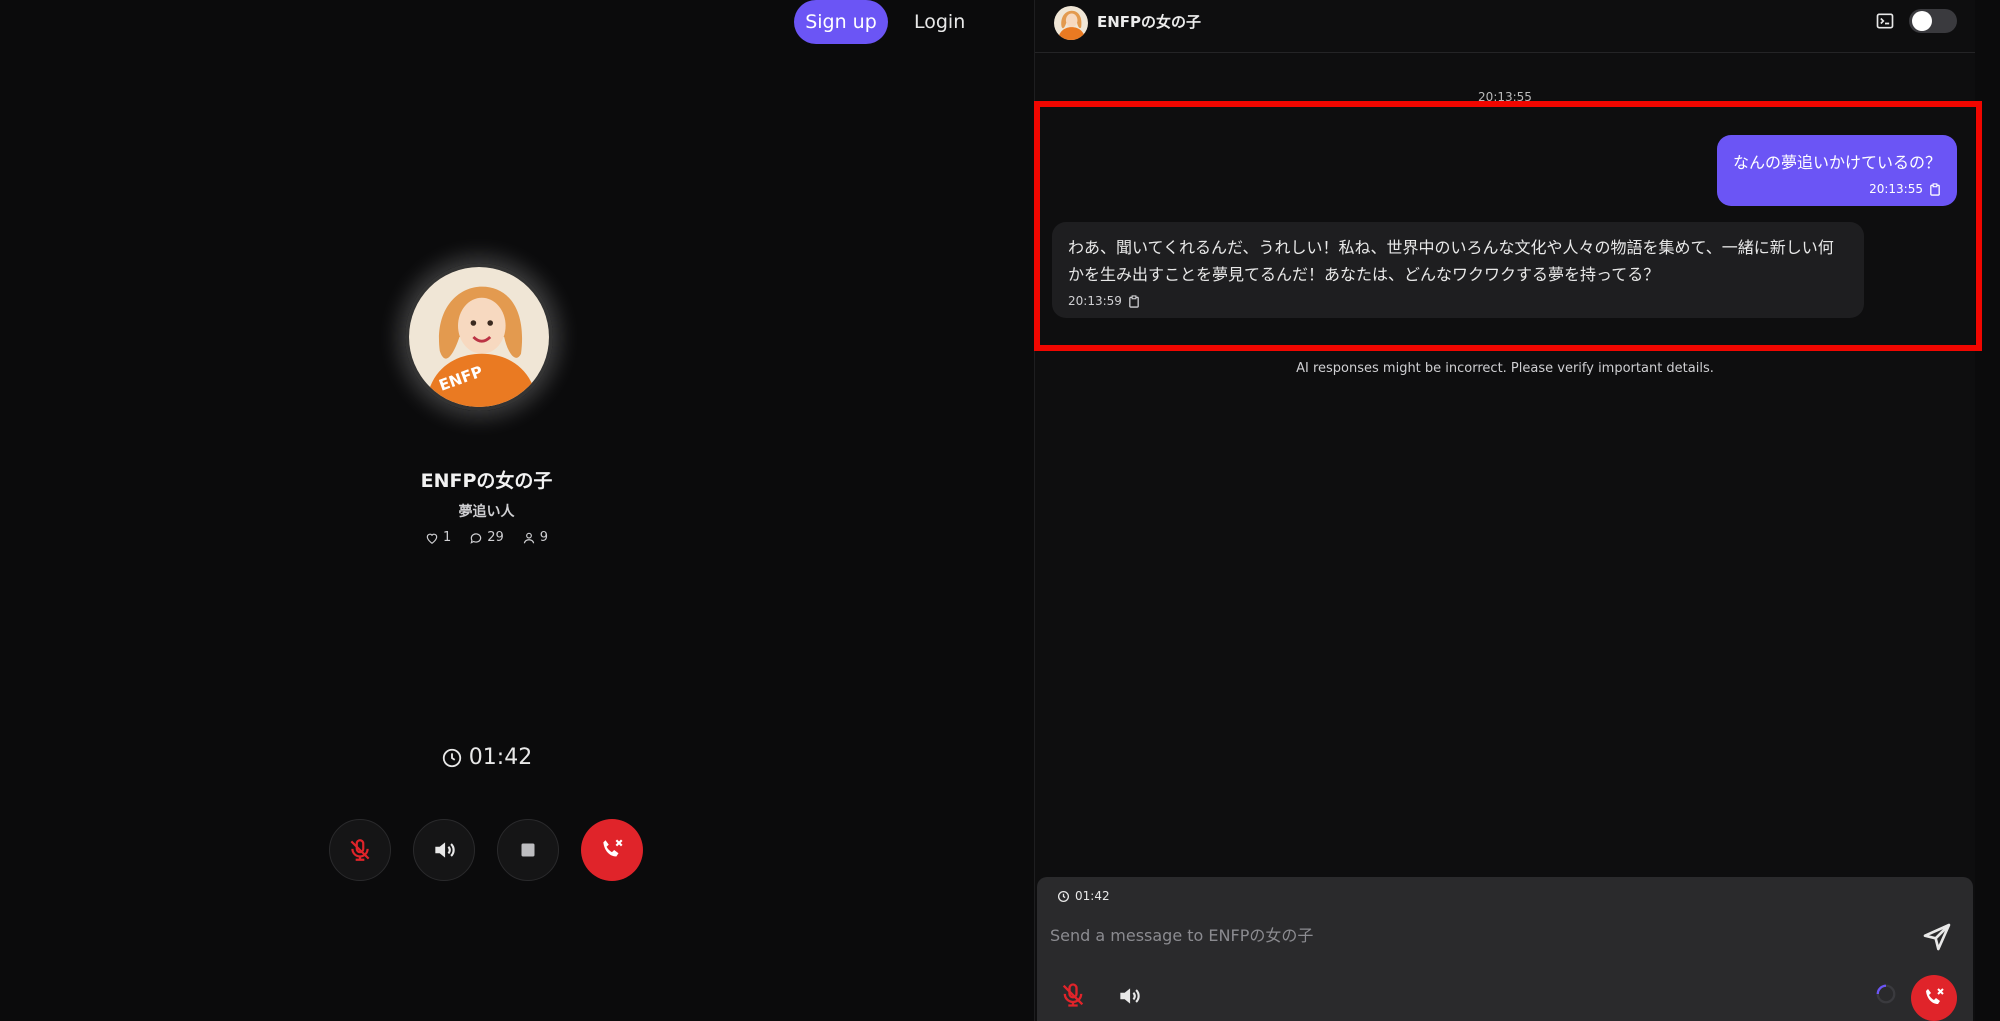 This screenshot has width=2000, height=1021. Describe the element at coordinates (939, 22) in the screenshot. I see `login-link: Login` at that location.